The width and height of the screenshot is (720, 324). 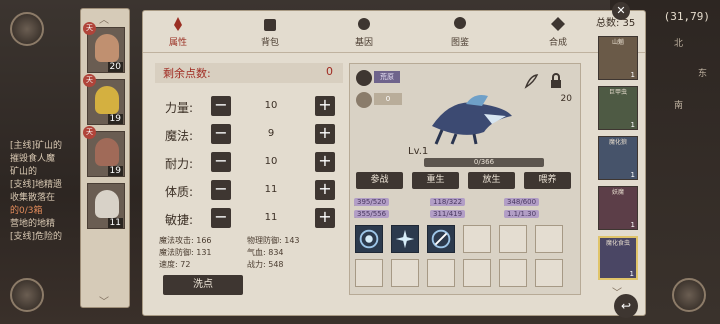 I want to click on feather-icon, so click(x=531, y=81).